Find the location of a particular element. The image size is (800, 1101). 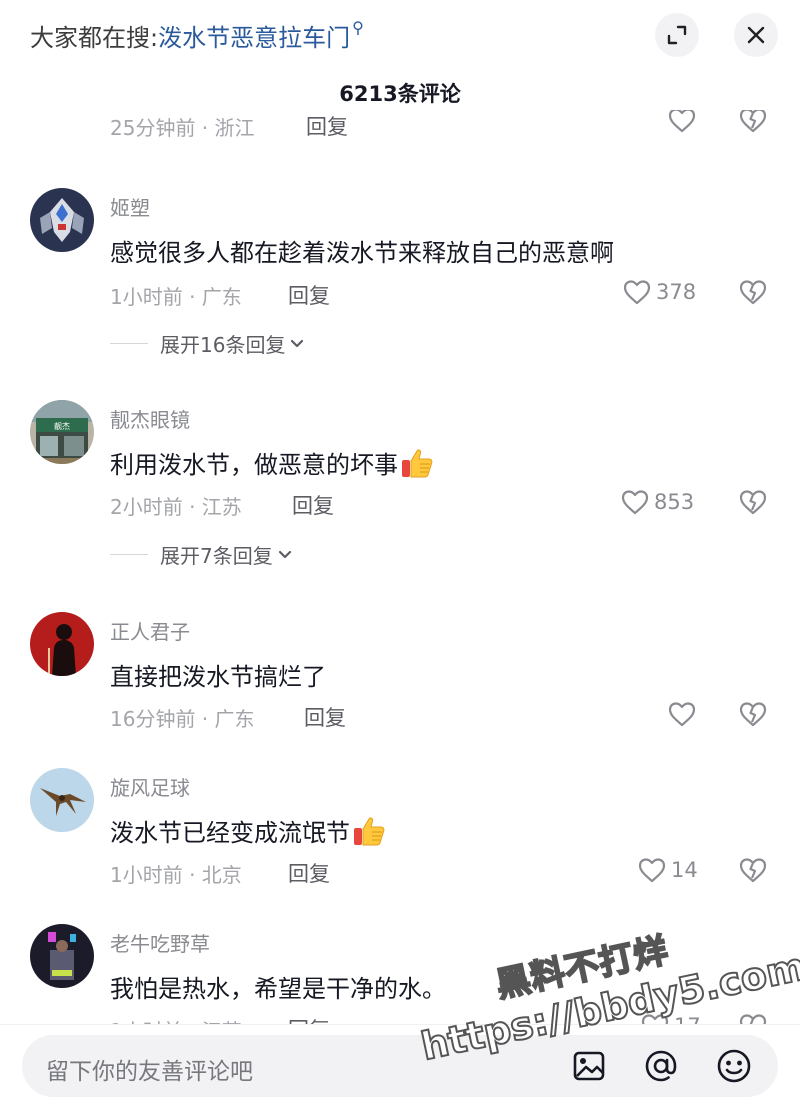

top-bar: 大家都在搜:泼水节恶意拉车门 ⚲ is located at coordinates (400, 36).